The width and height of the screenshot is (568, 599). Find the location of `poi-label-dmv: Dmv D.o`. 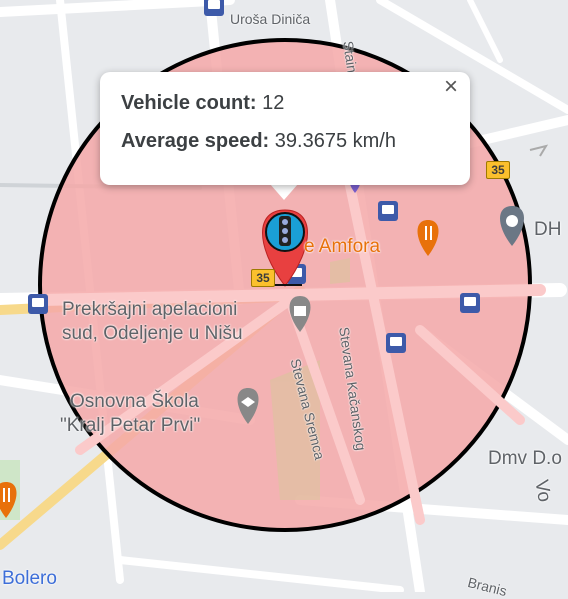

poi-label-dmv: Dmv D.o is located at coordinates (525, 458).